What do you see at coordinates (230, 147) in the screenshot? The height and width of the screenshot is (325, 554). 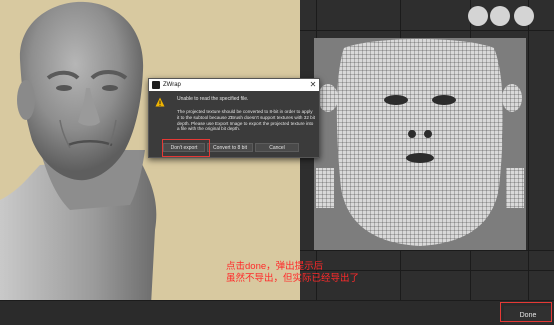 I see `convert-8bit-button: Convert to 8 bit` at bounding box center [230, 147].